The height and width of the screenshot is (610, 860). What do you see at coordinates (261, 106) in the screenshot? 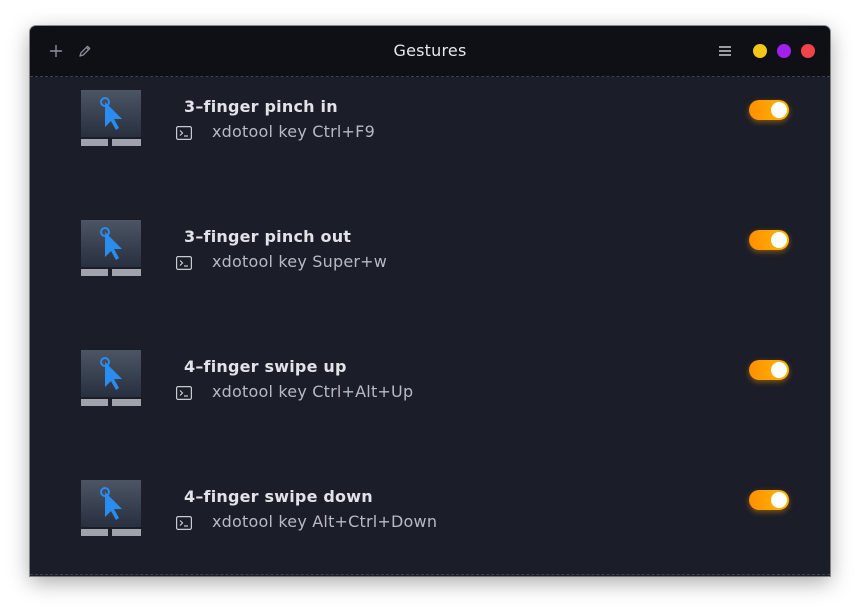
I see `gesture-name: 3–finger pinch in` at bounding box center [261, 106].